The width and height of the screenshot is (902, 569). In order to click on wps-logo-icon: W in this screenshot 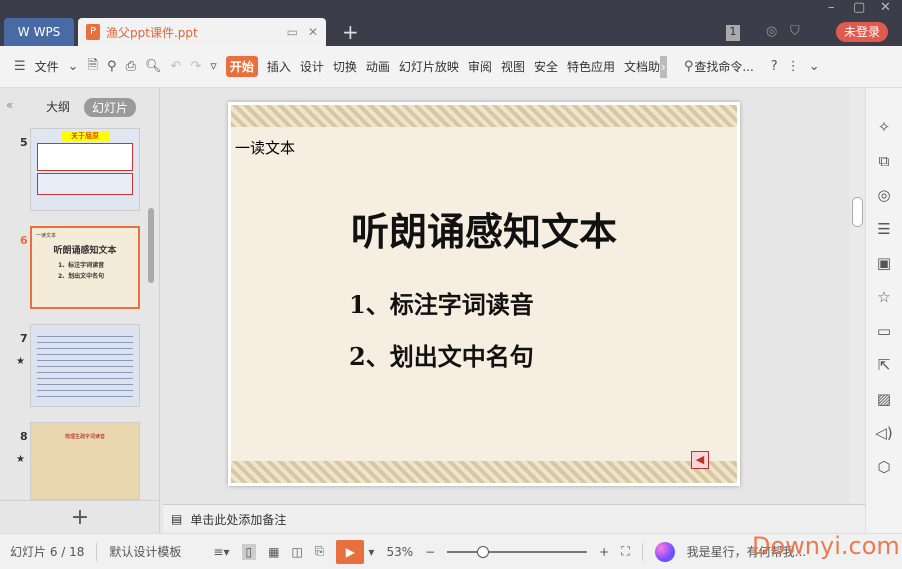, I will do `click(23, 32)`.